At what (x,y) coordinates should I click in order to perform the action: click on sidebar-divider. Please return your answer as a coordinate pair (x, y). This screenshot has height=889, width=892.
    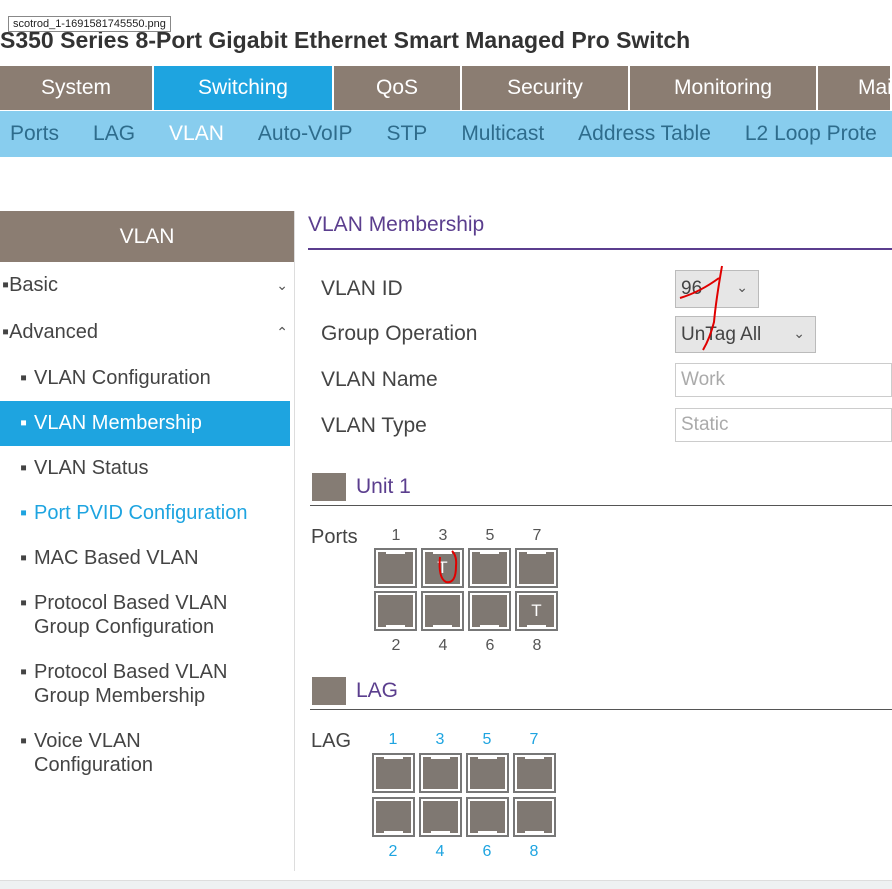
    Looking at the image, I should click on (294, 541).